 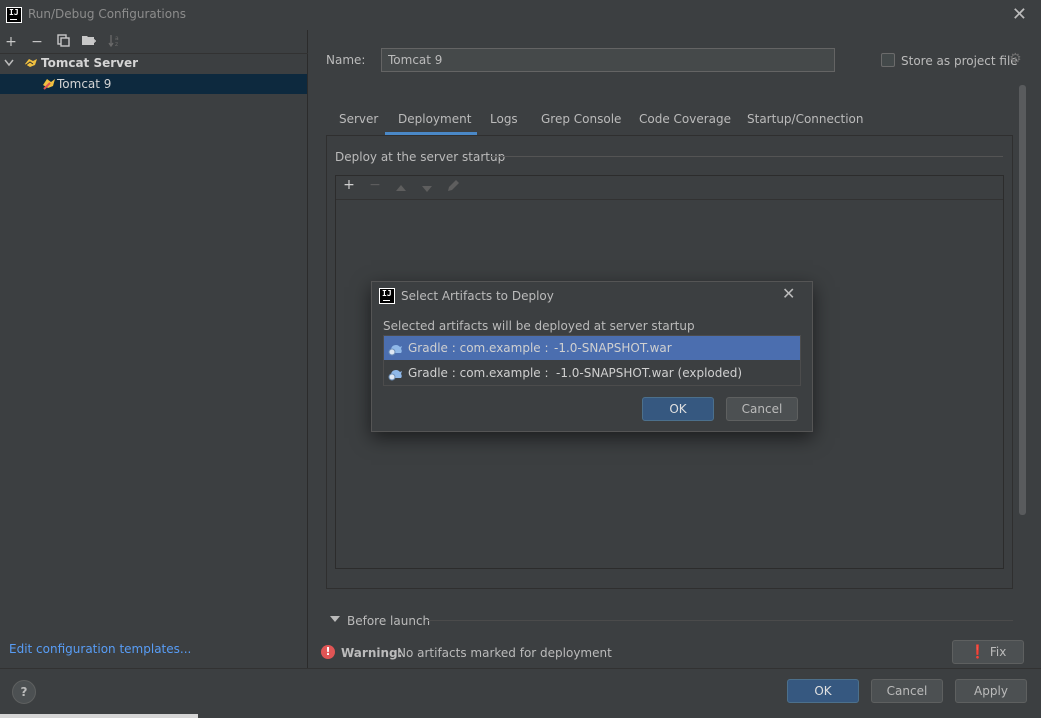 What do you see at coordinates (346, 60) in the screenshot?
I see `name-label: Name:` at bounding box center [346, 60].